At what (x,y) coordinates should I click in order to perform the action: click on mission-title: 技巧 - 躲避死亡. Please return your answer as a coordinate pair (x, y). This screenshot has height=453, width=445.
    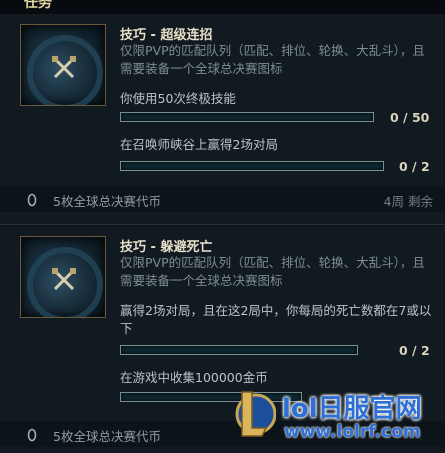
    Looking at the image, I should click on (166, 247).